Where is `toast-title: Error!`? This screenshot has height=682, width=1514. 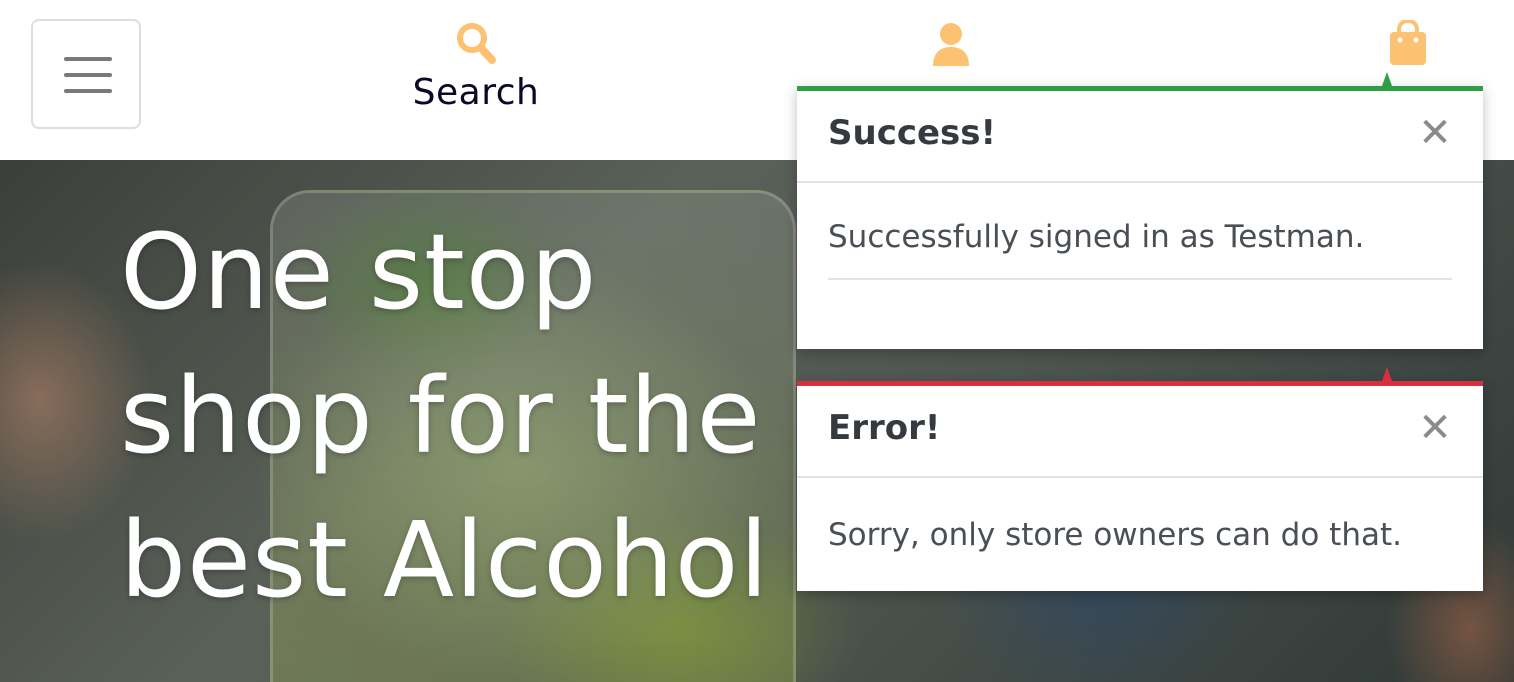 toast-title: Error! is located at coordinates (884, 428).